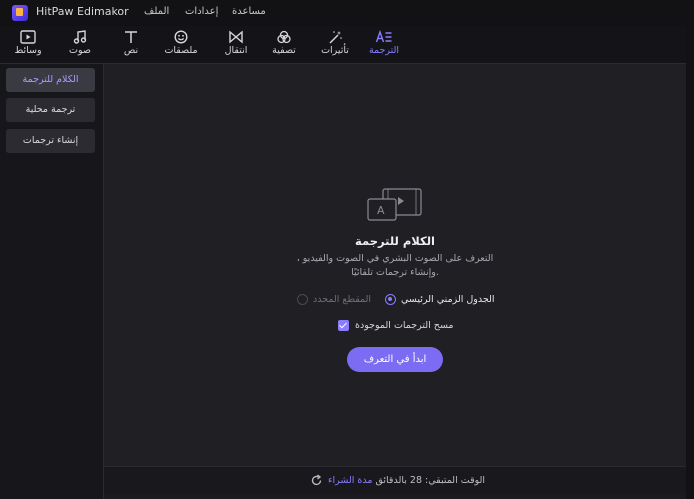  I want to click on clear-subtitles-label: مسح الترجمات الموجودة, so click(404, 325).